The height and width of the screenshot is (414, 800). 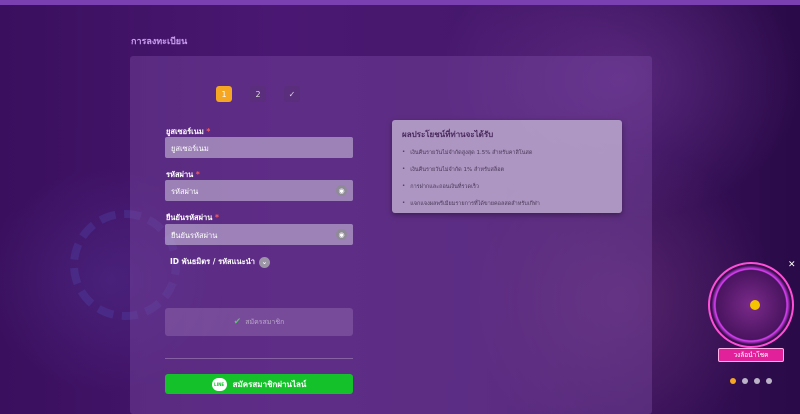 What do you see at coordinates (159, 42) in the screenshot?
I see `page-title: การลงทะเบียน` at bounding box center [159, 42].